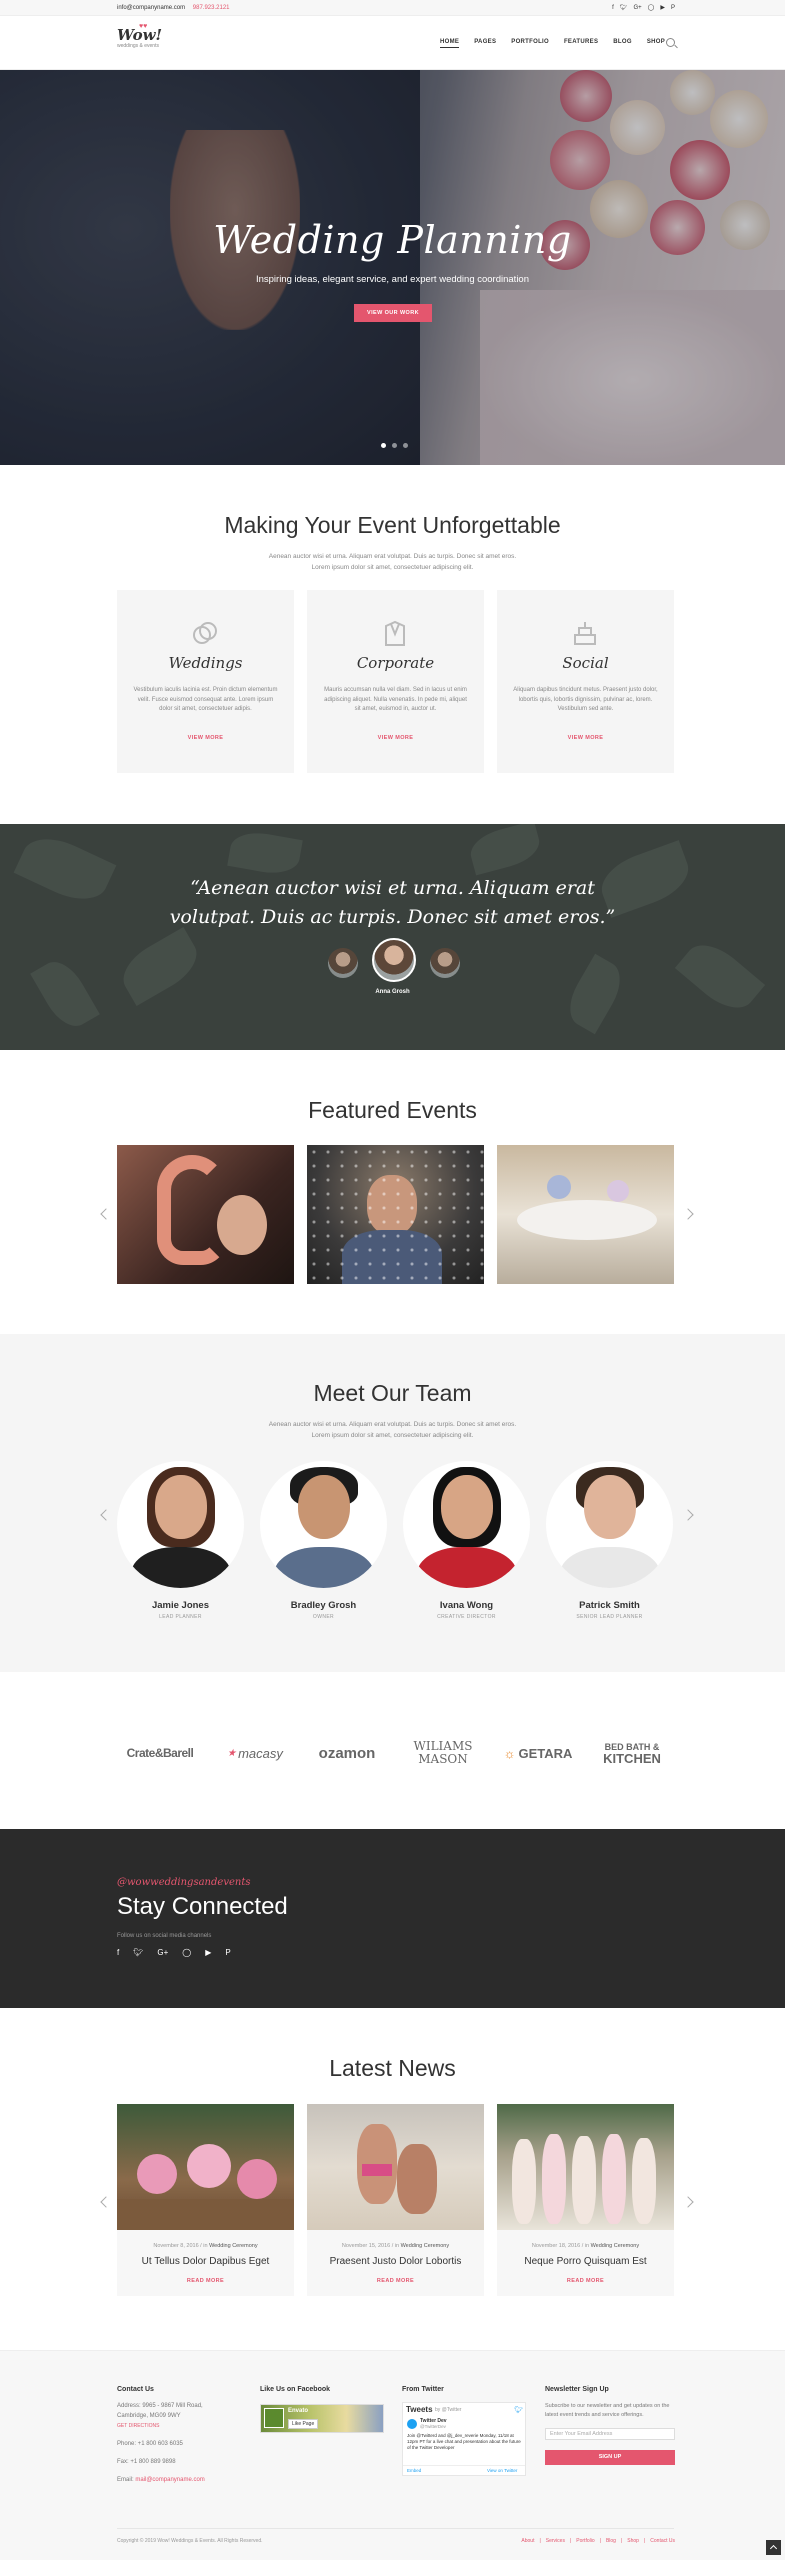 This screenshot has height=2560, width=785. I want to click on tw-handle: @TwitterDev, so click(433, 2426).